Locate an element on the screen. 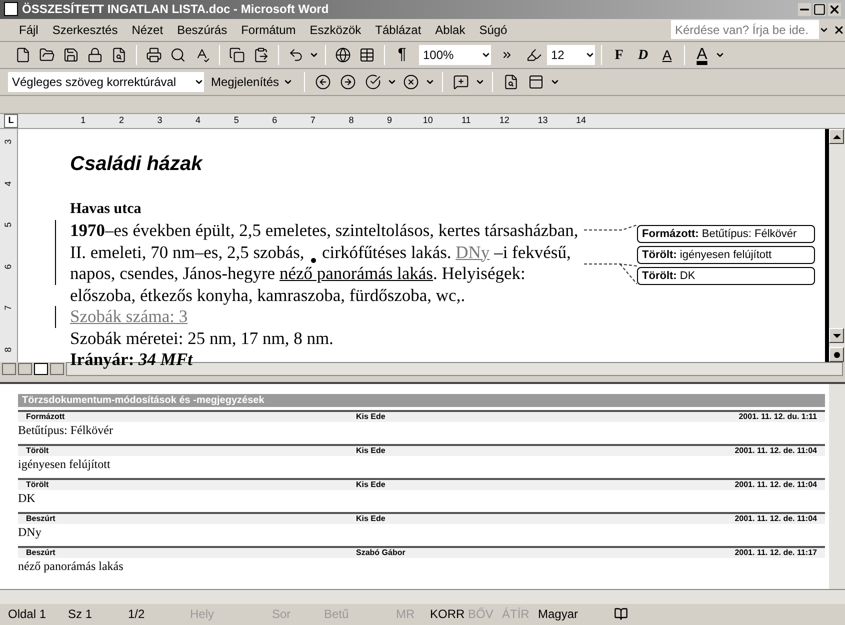 Image resolution: width=845 pixels, height=625 pixels. show-button: Megjelenítés is located at coordinates (252, 82).